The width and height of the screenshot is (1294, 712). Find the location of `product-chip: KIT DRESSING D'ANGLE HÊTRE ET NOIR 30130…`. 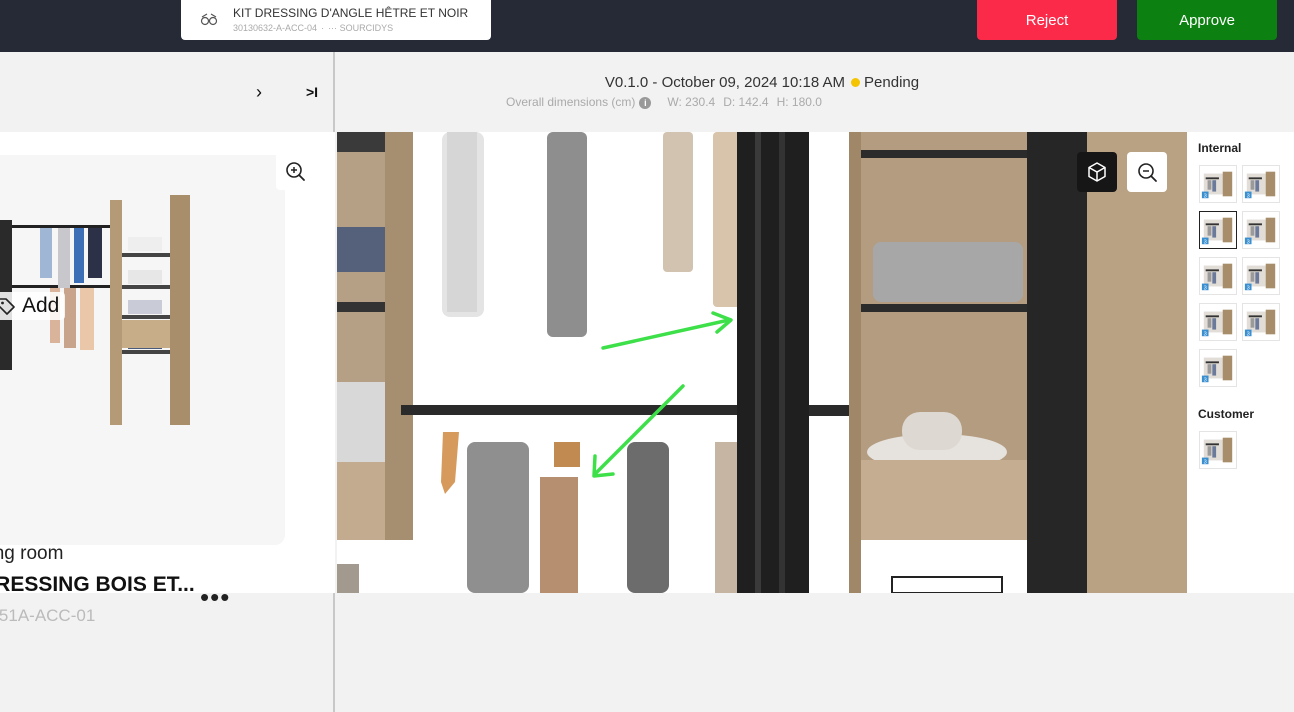

product-chip: KIT DRESSING D'ANGLE HÊTRE ET NOIR 30130… is located at coordinates (336, 20).